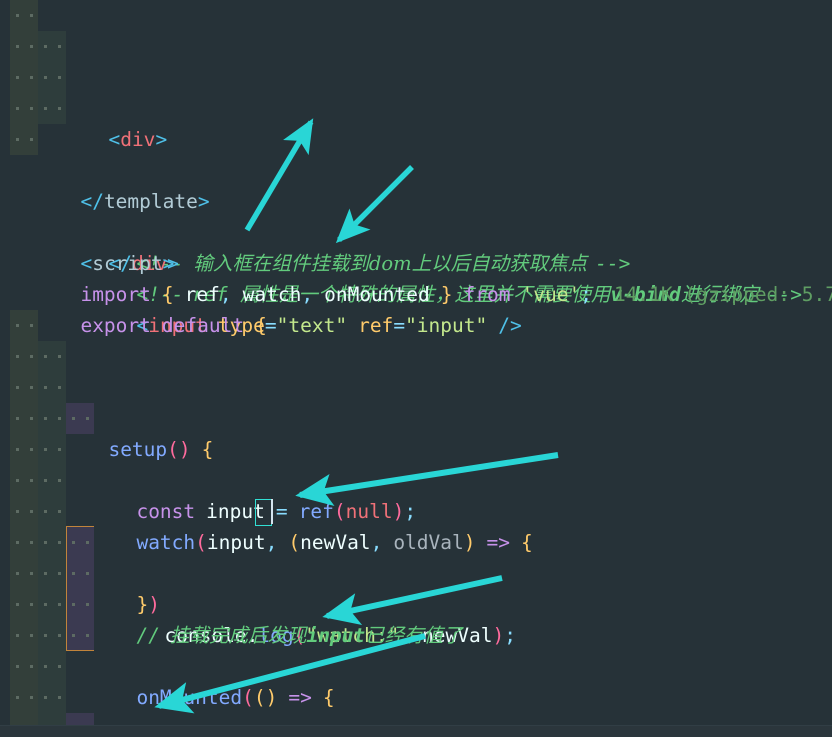 The height and width of the screenshot is (737, 832). Describe the element at coordinates (416, 731) in the screenshot. I see `editor-bottom-strip` at that location.